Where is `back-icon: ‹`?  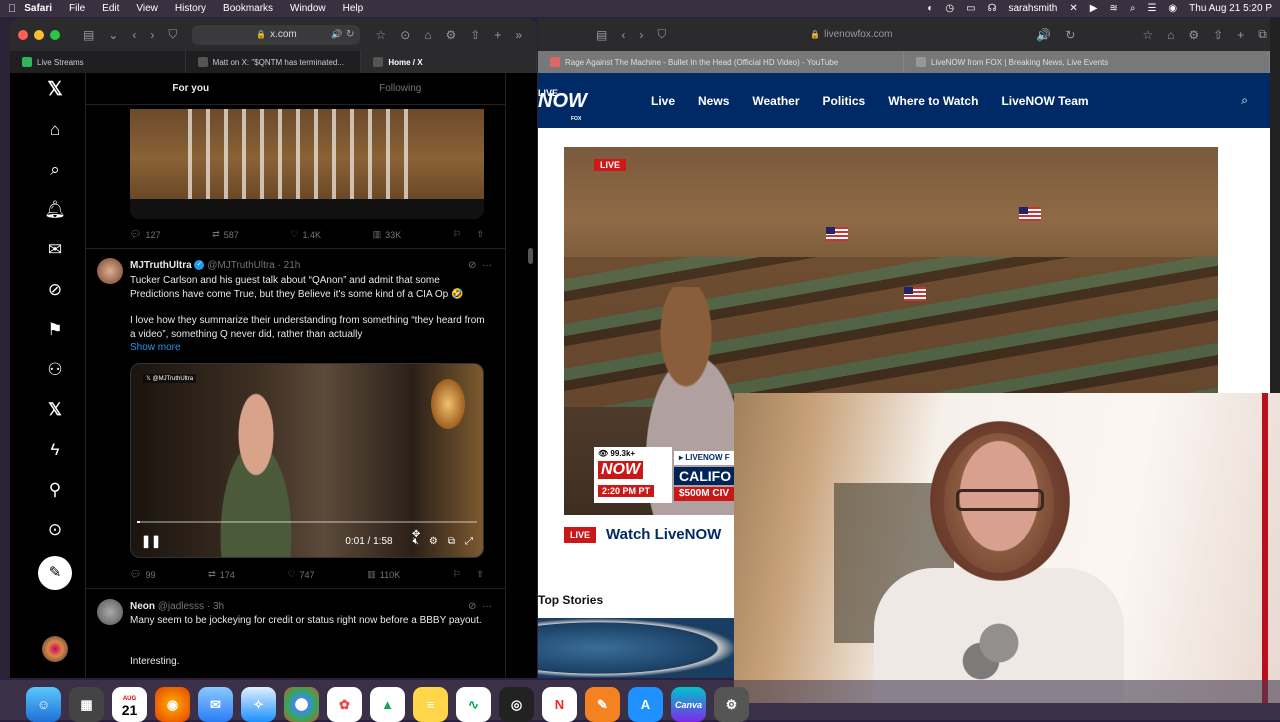 back-icon: ‹ is located at coordinates (134, 35).